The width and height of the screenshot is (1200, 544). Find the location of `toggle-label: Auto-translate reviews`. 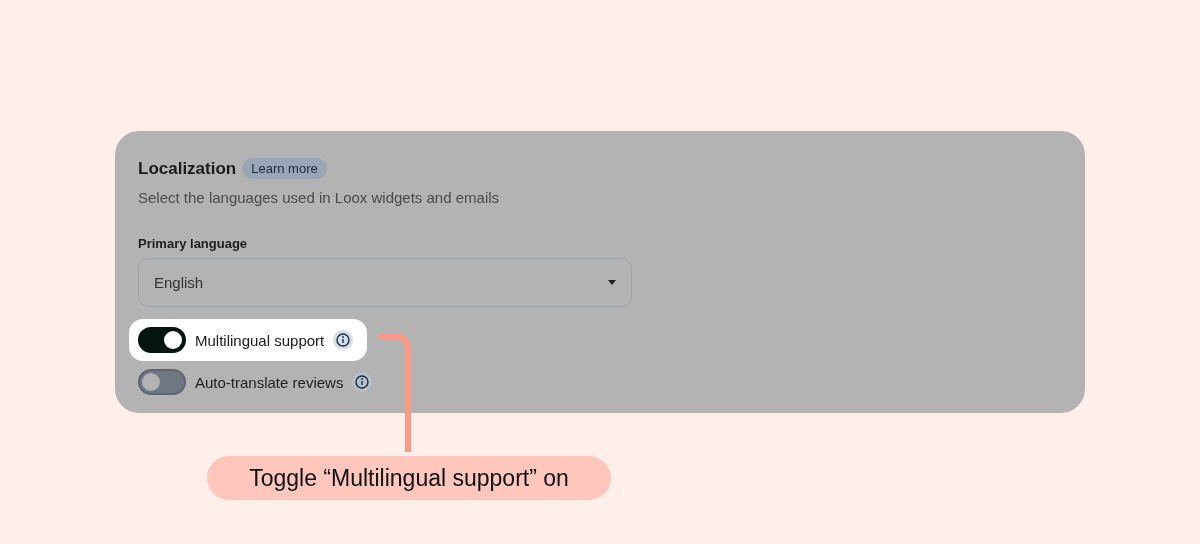

toggle-label: Auto-translate reviews is located at coordinates (269, 382).